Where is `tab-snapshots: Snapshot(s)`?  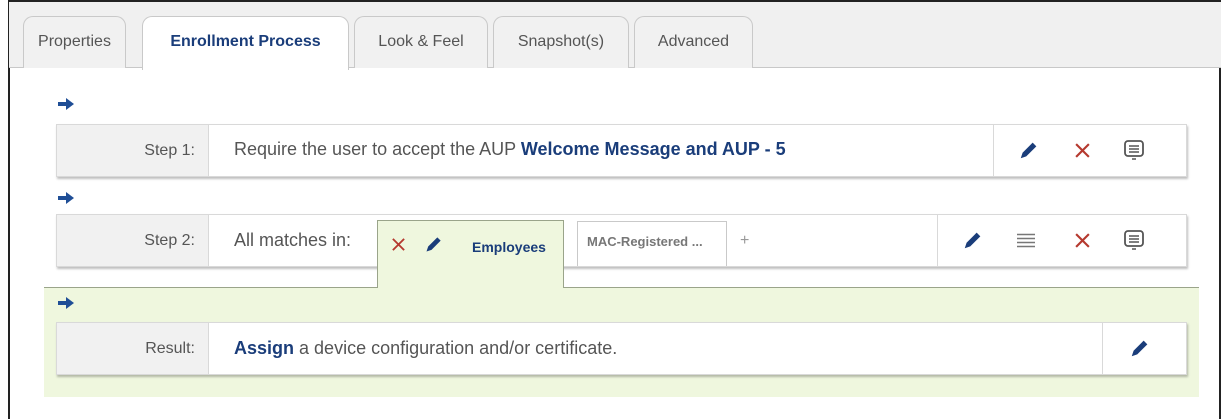
tab-snapshots: Snapshot(s) is located at coordinates (561, 42).